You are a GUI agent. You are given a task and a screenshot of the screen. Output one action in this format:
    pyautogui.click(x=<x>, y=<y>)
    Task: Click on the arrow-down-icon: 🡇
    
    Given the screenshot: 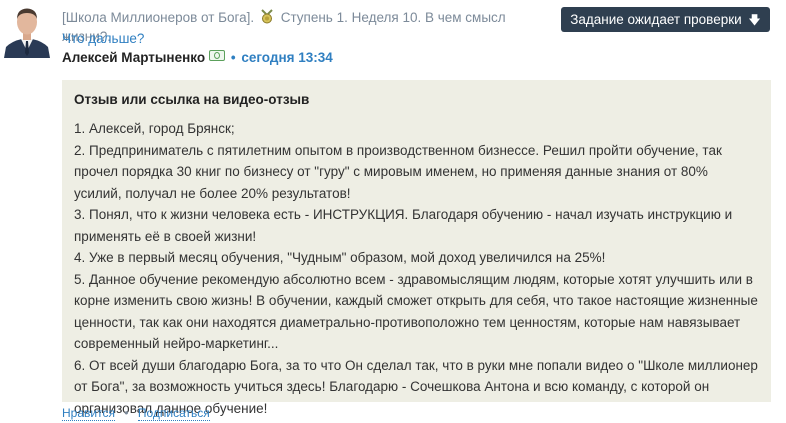 What is the action you would take?
    pyautogui.click(x=754, y=20)
    